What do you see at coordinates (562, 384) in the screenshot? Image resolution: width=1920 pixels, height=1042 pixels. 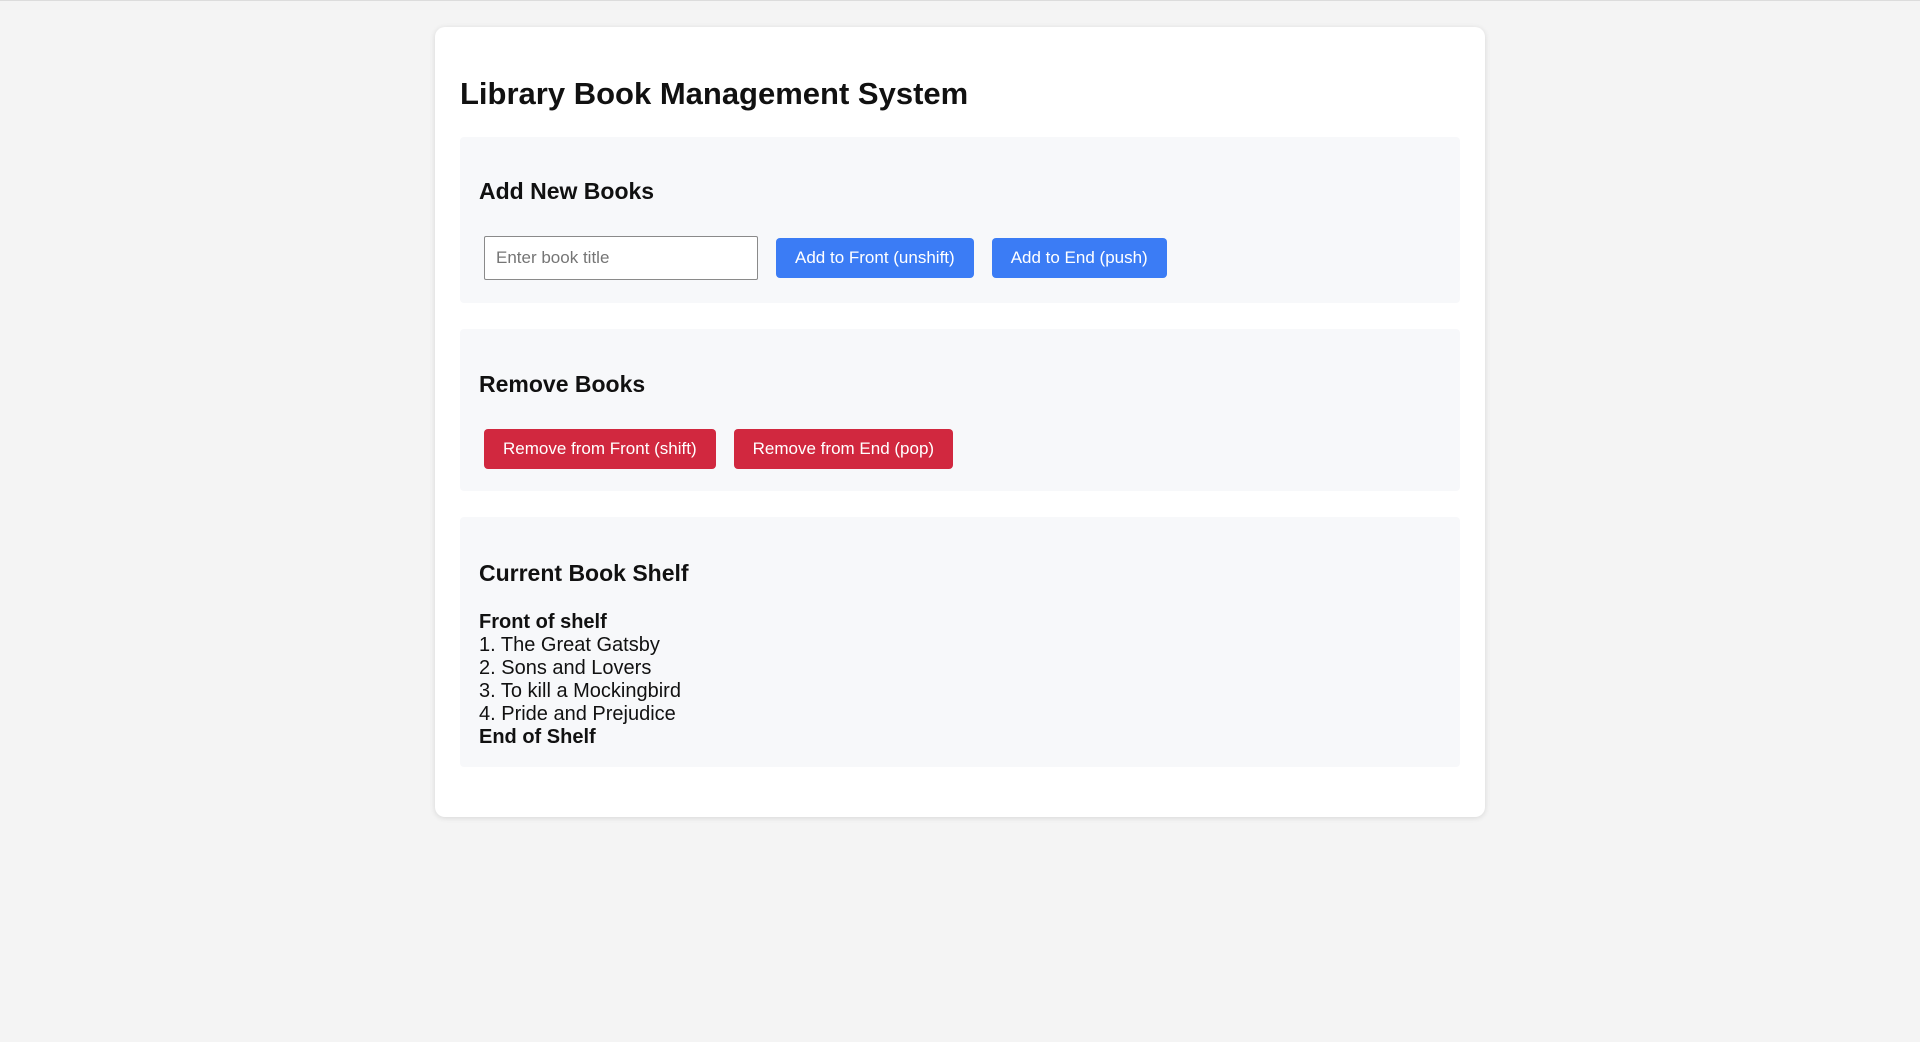 I see `remove-books-heading: Remove Books` at bounding box center [562, 384].